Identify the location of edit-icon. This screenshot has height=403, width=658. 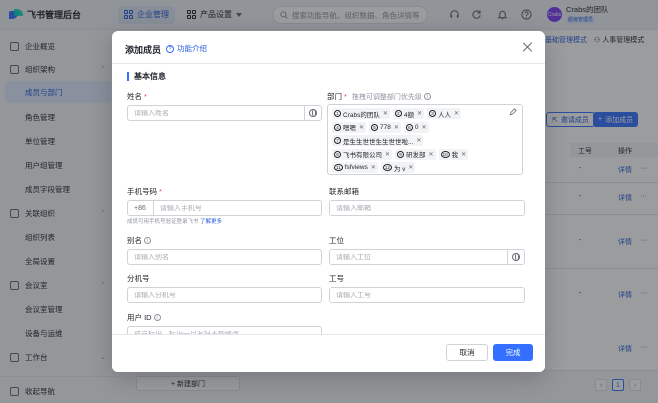
(513, 112).